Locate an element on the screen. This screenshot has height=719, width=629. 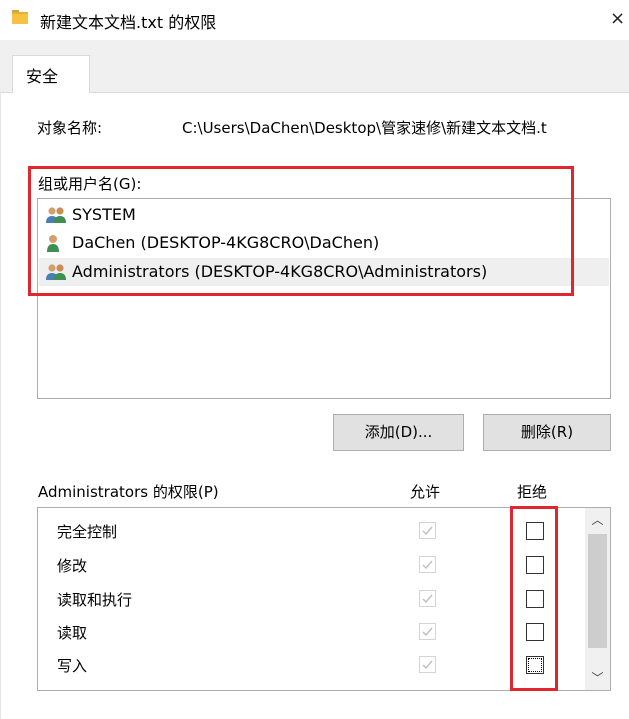
permission-name: 修改 is located at coordinates (72, 566).